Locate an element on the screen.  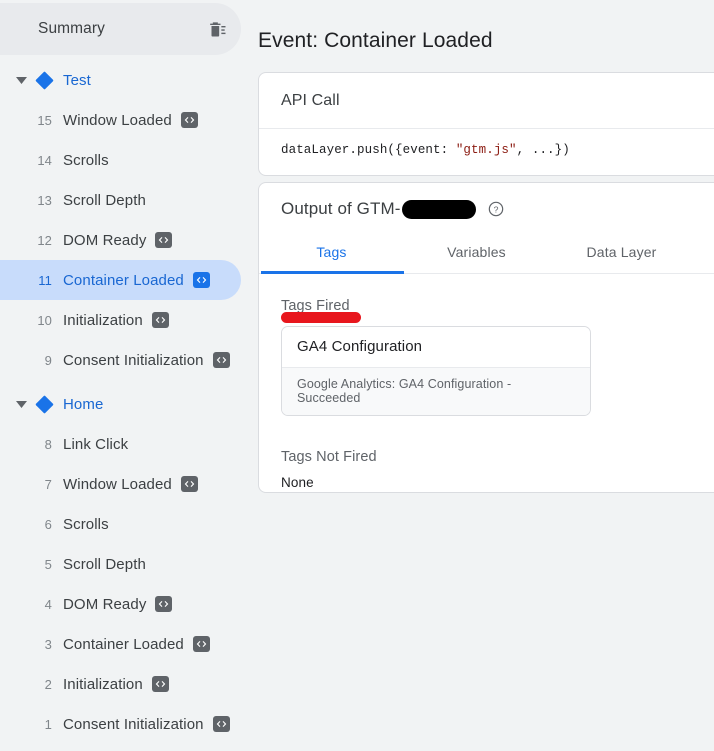
event-number: 11 is located at coordinates (45, 280).